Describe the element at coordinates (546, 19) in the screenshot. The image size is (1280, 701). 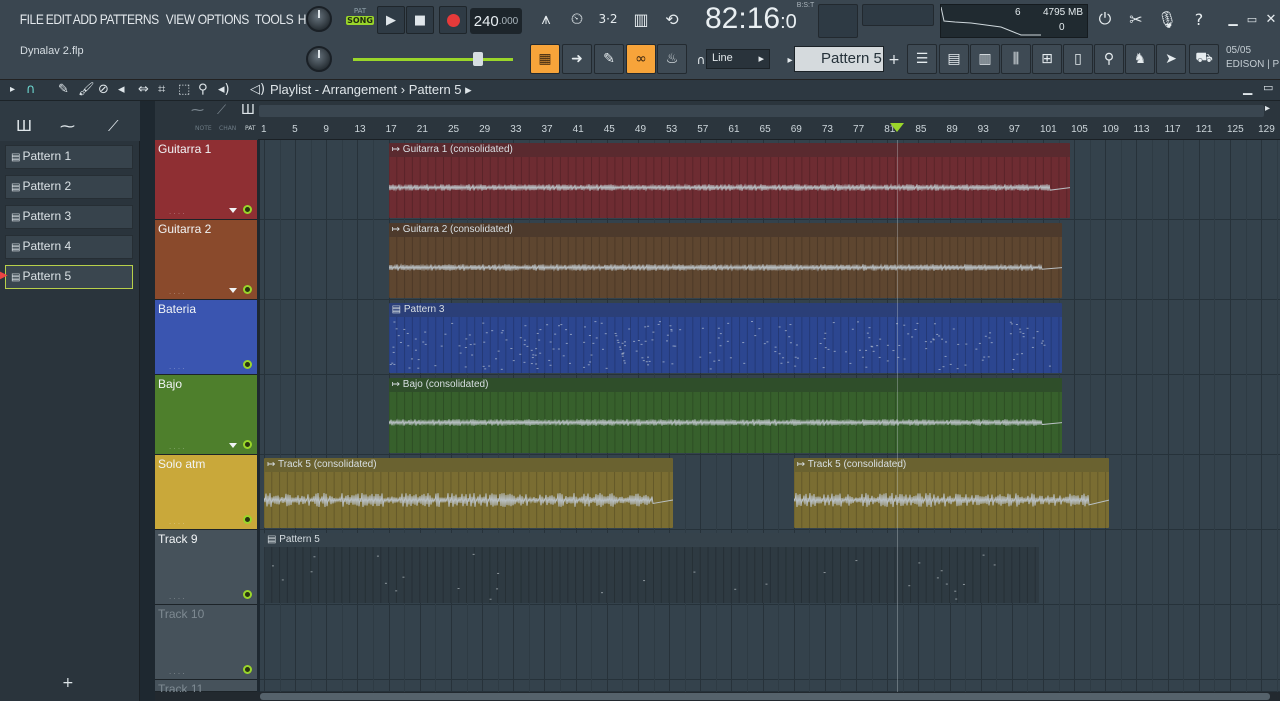
I see `metronome-icon: ⩚` at that location.